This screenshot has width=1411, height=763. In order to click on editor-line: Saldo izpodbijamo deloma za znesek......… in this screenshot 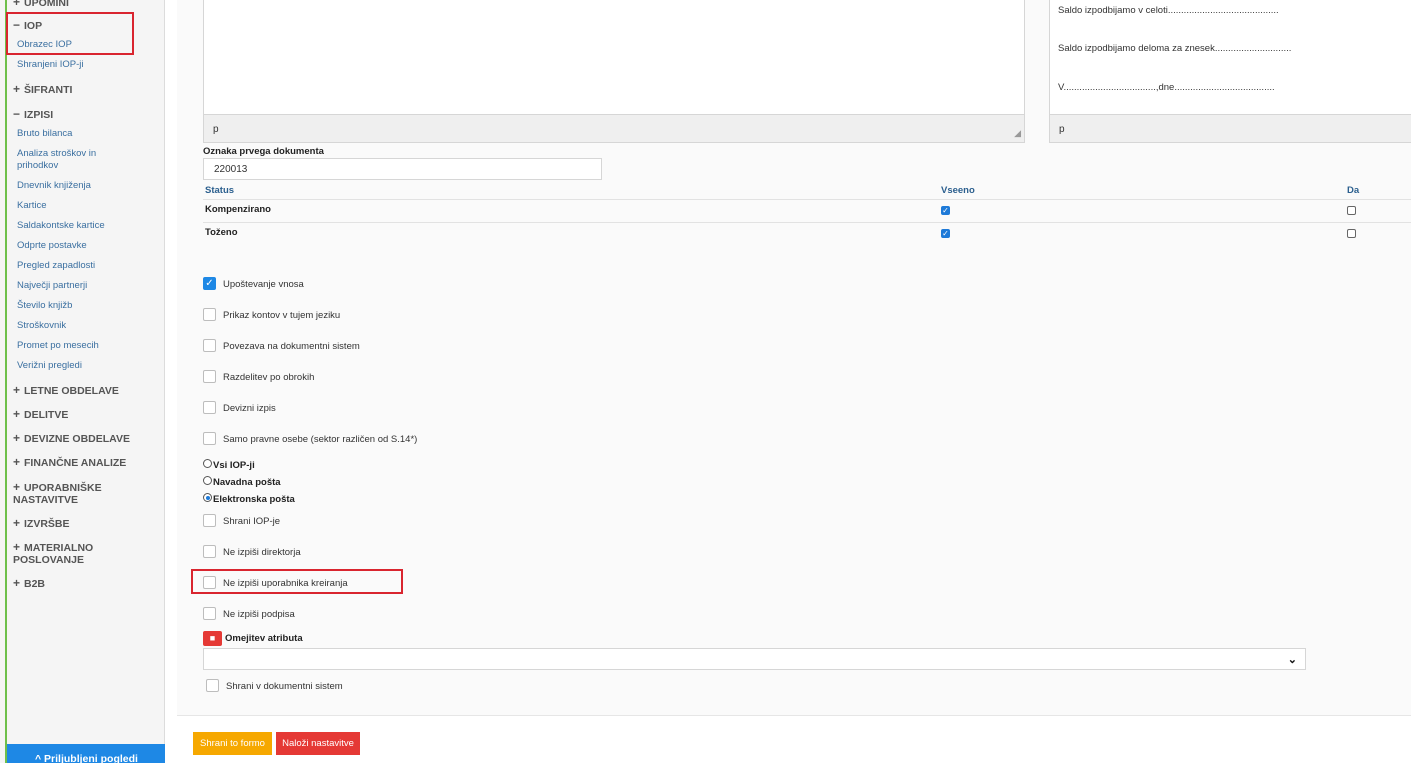, I will do `click(1175, 48)`.